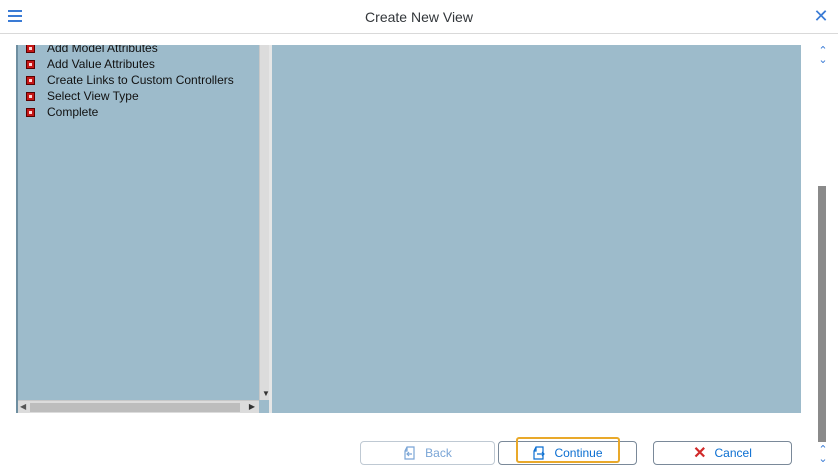 The width and height of the screenshot is (838, 465). I want to click on step-label: Select View Type, so click(93, 96).